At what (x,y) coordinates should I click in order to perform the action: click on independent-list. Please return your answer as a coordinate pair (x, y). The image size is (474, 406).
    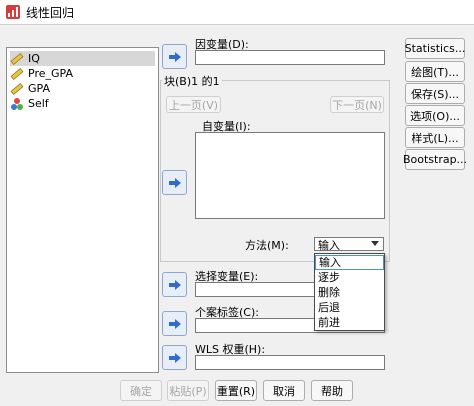
    Looking at the image, I should click on (290, 175).